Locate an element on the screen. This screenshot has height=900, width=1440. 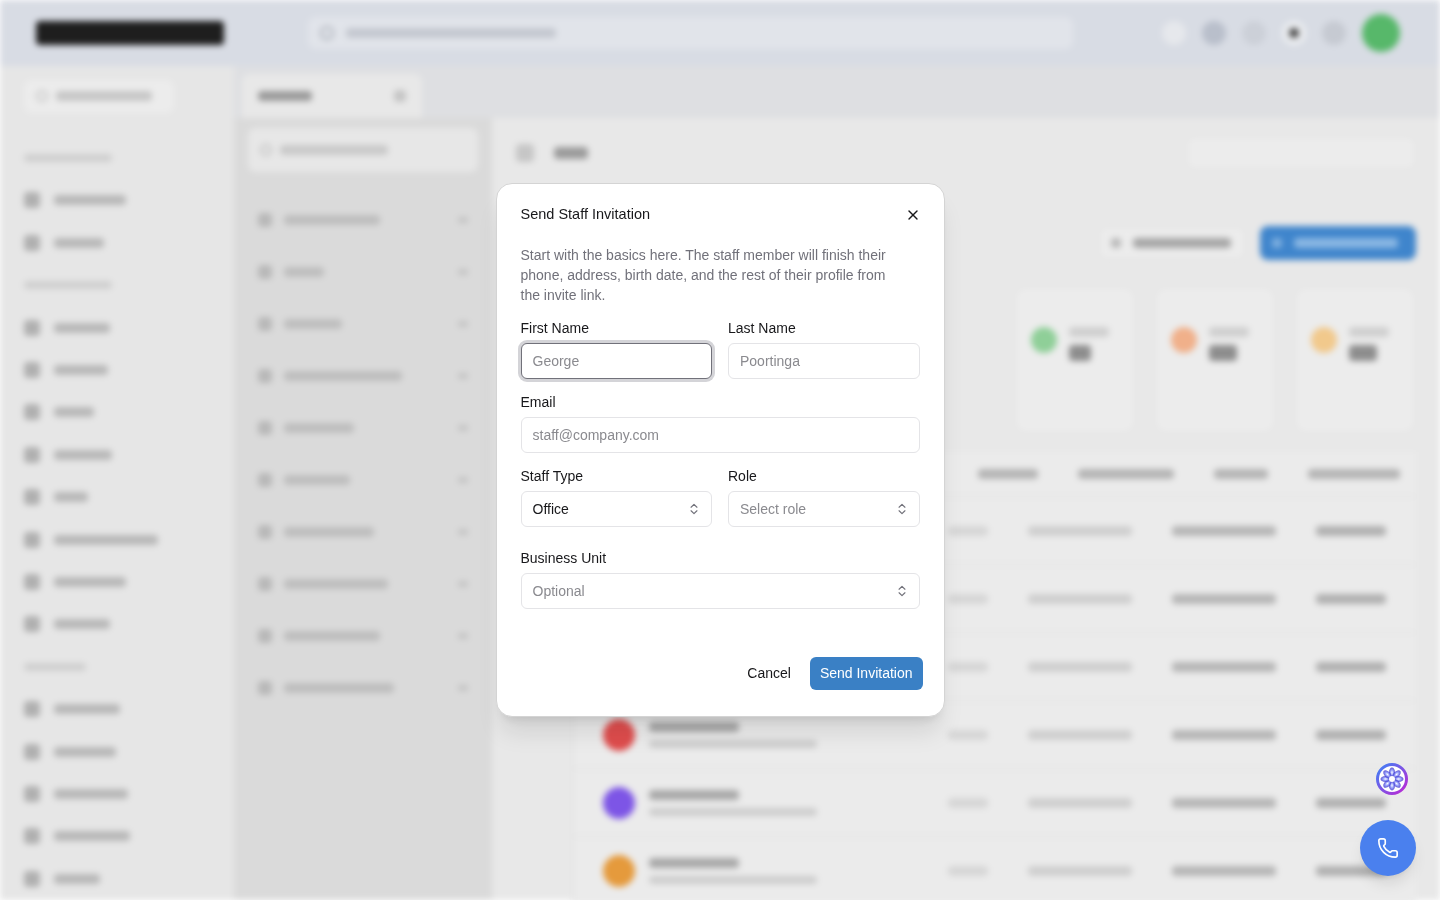
field-label: Role is located at coordinates (743, 476).